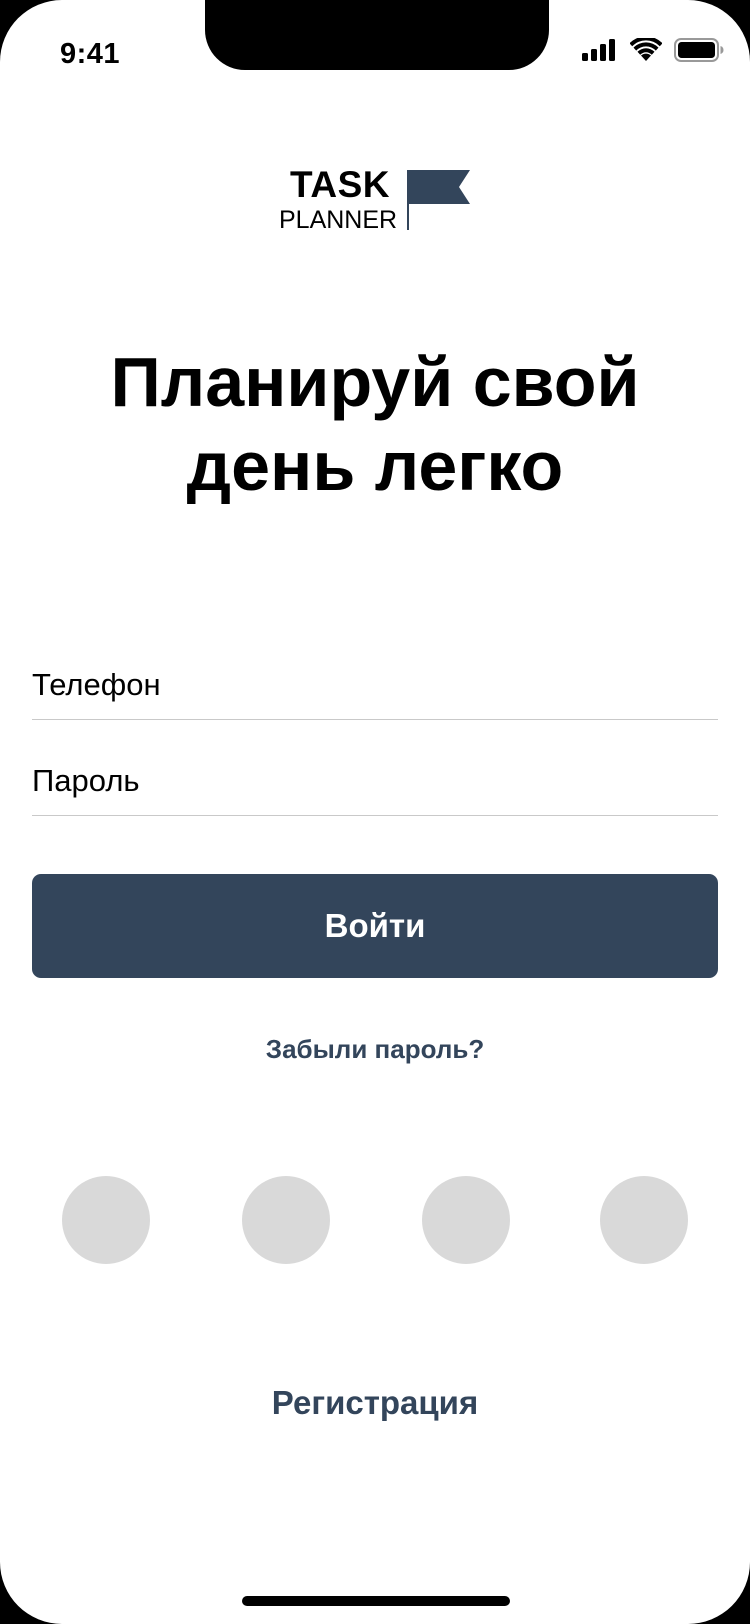 This screenshot has width=750, height=1624. I want to click on password-field-label: Пароль, so click(86, 780).